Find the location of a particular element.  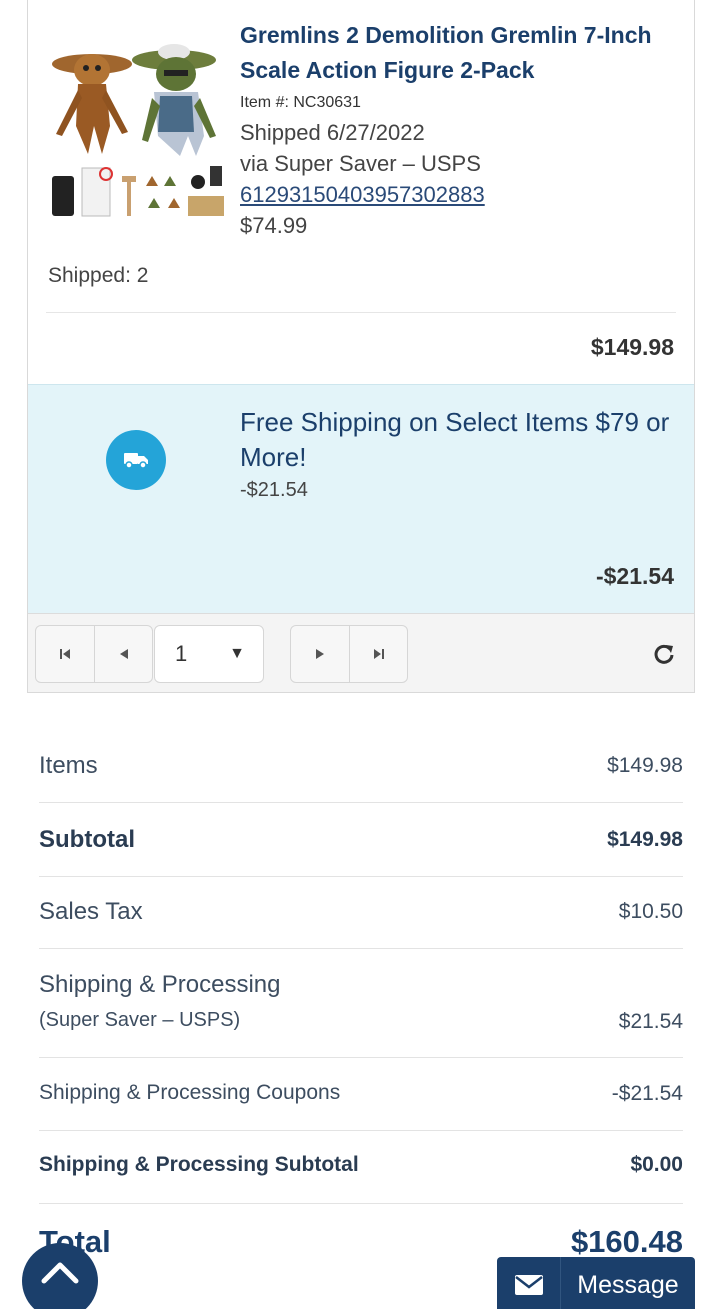

tax-label: Sales Tax is located at coordinates (91, 911).